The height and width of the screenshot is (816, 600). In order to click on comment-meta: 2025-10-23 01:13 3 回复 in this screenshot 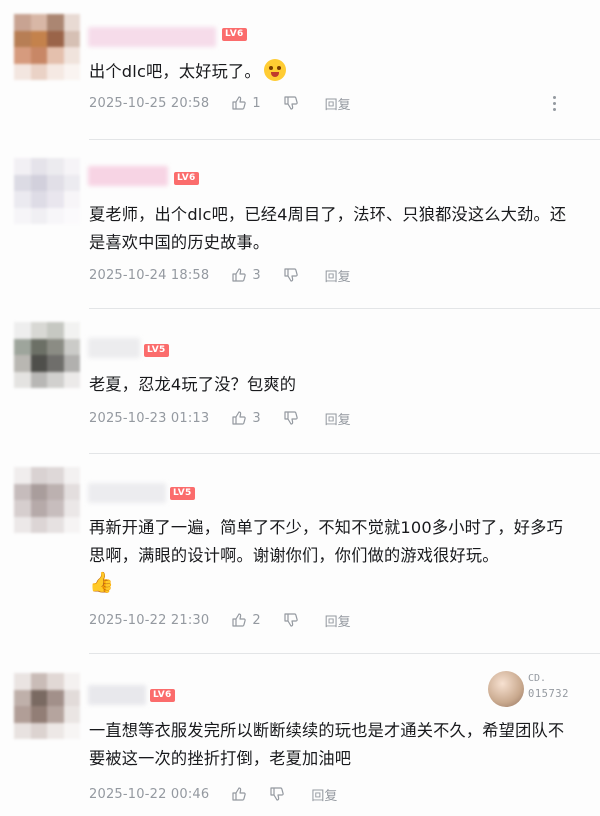, I will do `click(220, 418)`.